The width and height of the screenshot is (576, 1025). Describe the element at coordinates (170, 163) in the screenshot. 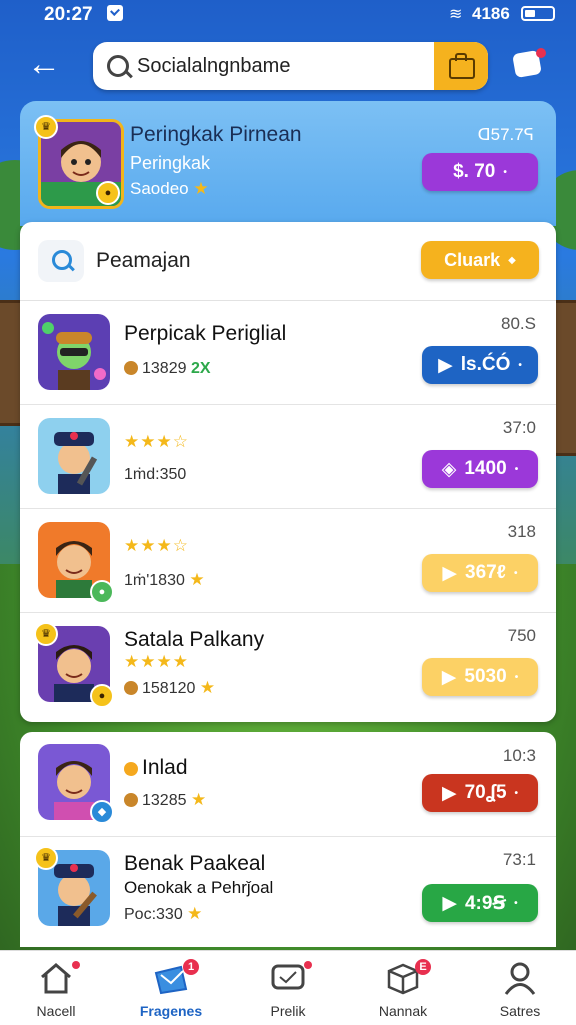

I see `profile-subtitle: Peringkak` at that location.